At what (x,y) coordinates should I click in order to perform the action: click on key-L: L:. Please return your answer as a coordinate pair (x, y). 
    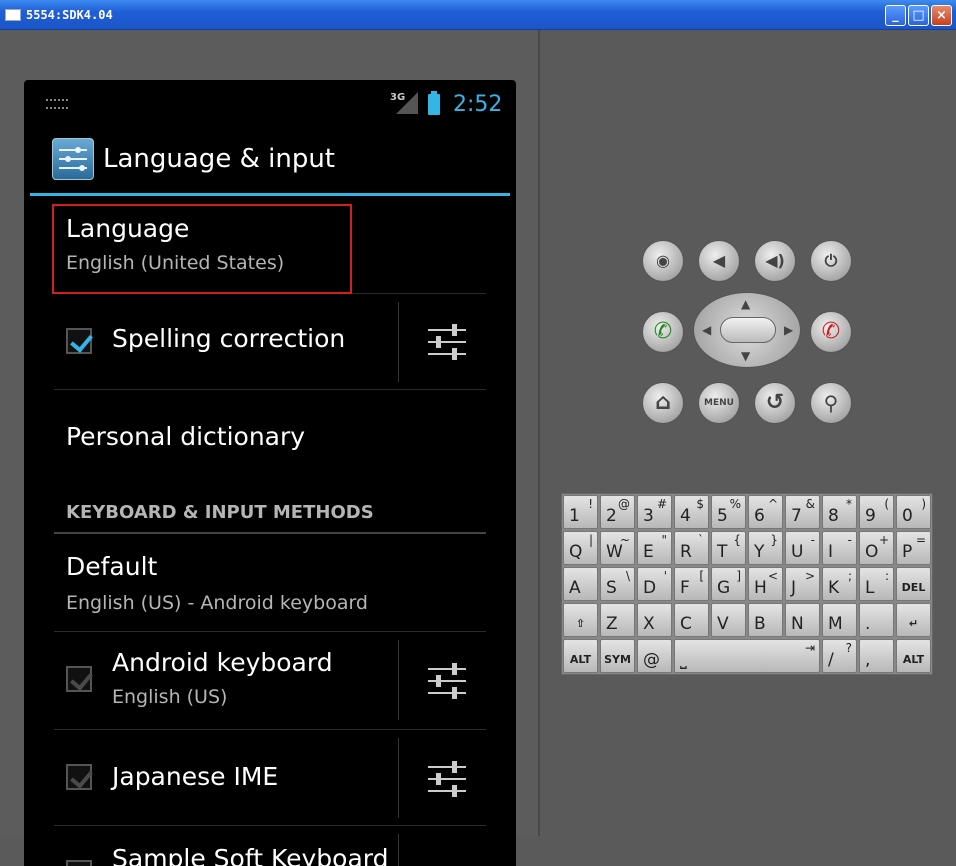
    Looking at the image, I should click on (876, 584).